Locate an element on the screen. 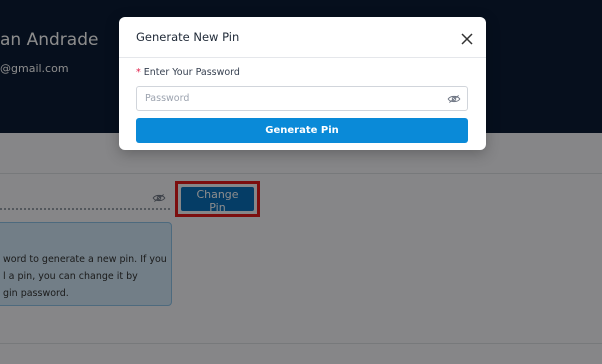 The width and height of the screenshot is (602, 364). password-label: * Enter Your Password is located at coordinates (188, 72).